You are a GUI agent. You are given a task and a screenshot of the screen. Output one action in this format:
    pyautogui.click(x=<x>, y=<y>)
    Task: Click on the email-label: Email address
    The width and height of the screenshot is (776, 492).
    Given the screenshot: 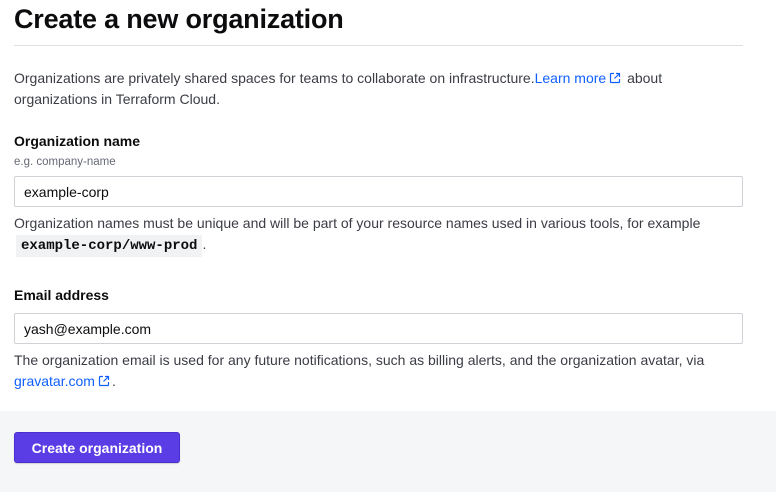 What is the action you would take?
    pyautogui.click(x=61, y=295)
    